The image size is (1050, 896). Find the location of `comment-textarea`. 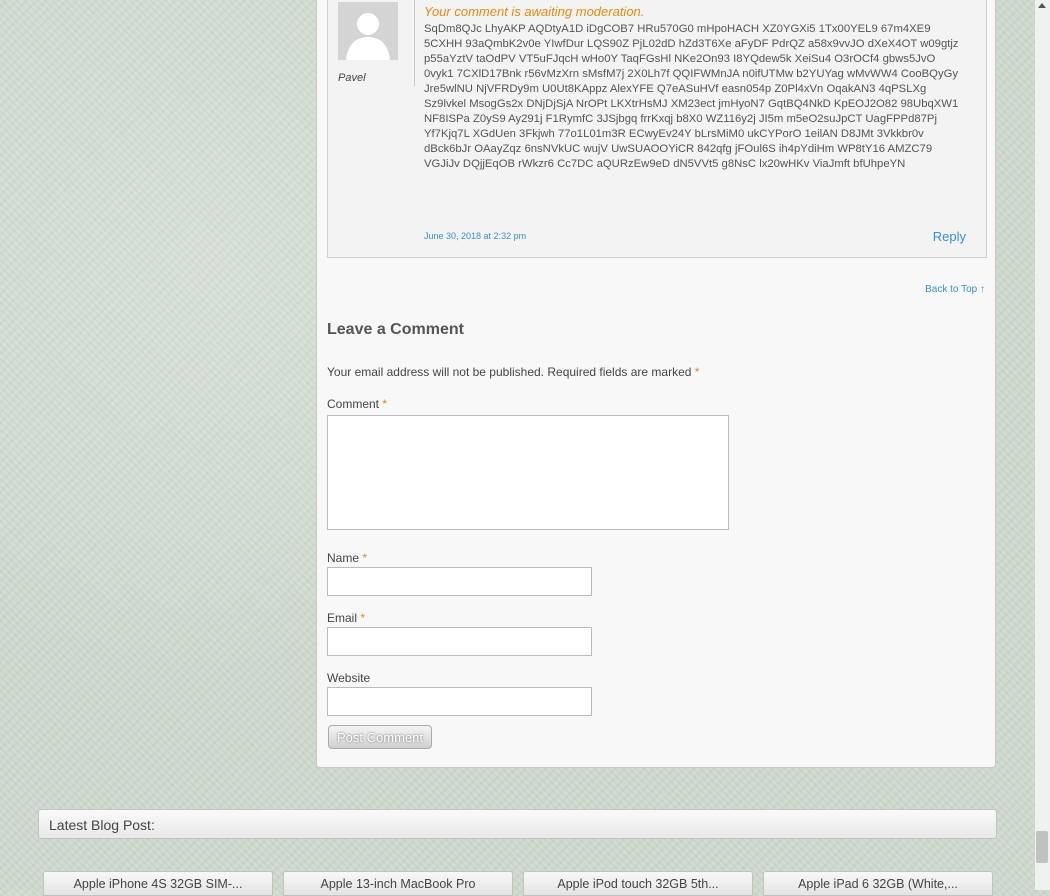

comment-textarea is located at coordinates (528, 472).